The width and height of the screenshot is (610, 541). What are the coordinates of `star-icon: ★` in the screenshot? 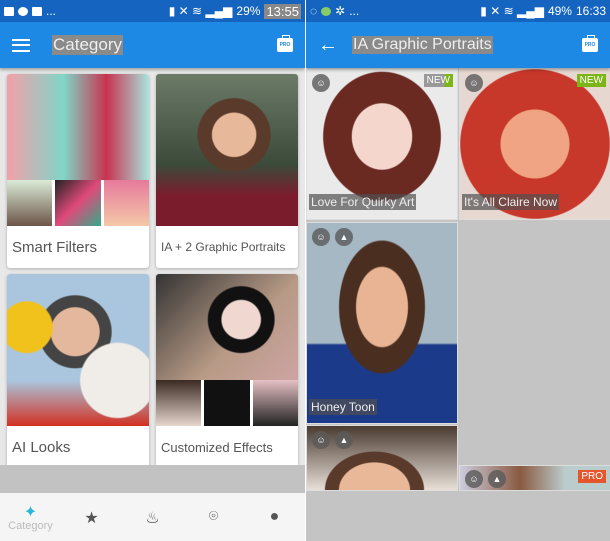 It's located at (91, 518).